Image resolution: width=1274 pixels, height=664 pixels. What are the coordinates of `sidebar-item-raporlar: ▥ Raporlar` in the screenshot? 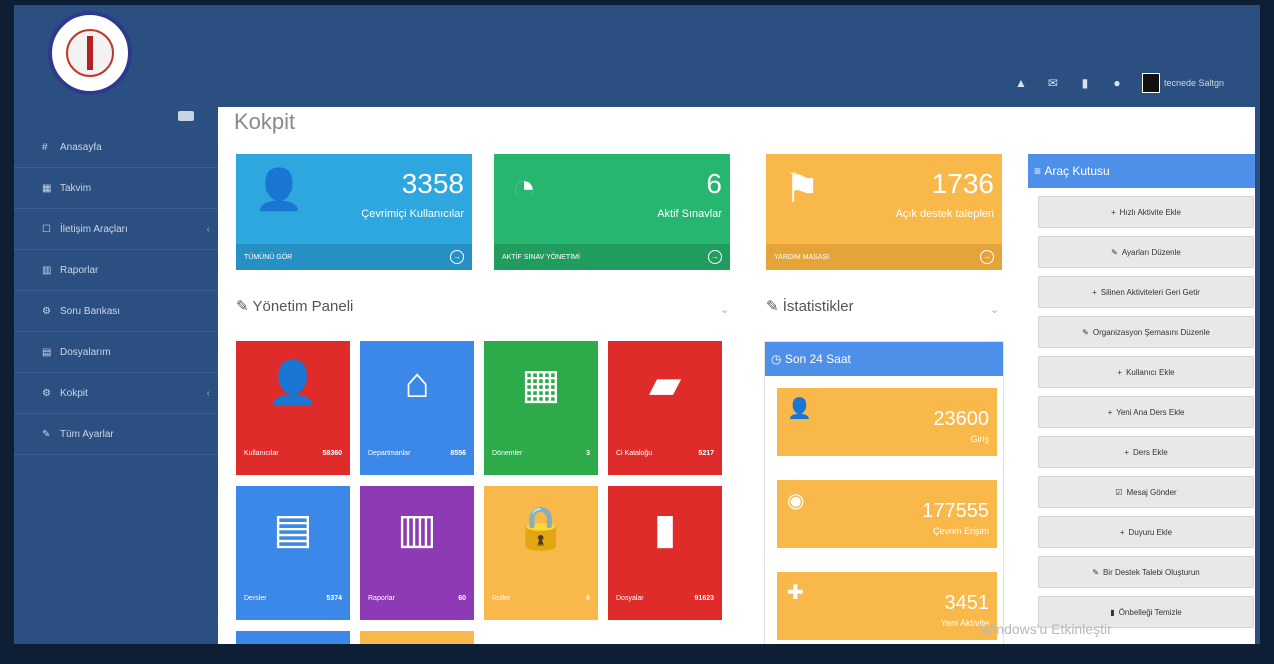 It's located at (116, 270).